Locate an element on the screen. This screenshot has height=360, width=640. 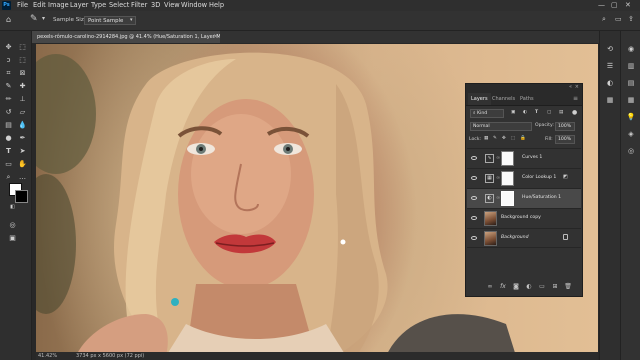
crop-tool-icon: ⌗ is located at coordinates (8, 73).